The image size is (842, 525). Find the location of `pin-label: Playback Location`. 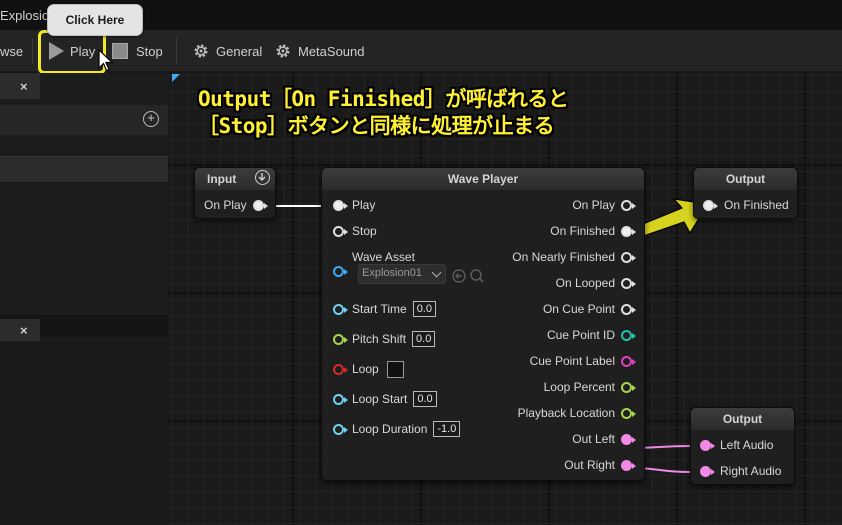

pin-label: Playback Location is located at coordinates (566, 413).